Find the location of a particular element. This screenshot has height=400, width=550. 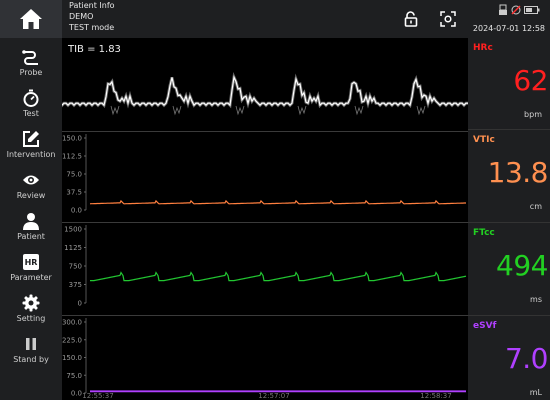

home-icon is located at coordinates (31, 19).